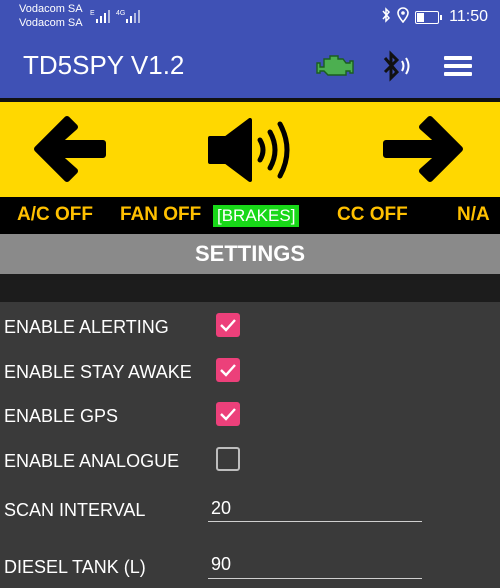 Image resolution: width=500 pixels, height=588 pixels. What do you see at coordinates (424, 149) in the screenshot?
I see `arrow-right-icon` at bounding box center [424, 149].